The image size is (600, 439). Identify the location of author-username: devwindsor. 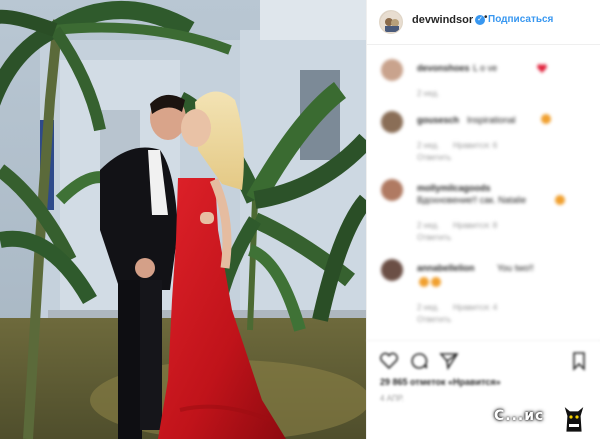
(442, 20).